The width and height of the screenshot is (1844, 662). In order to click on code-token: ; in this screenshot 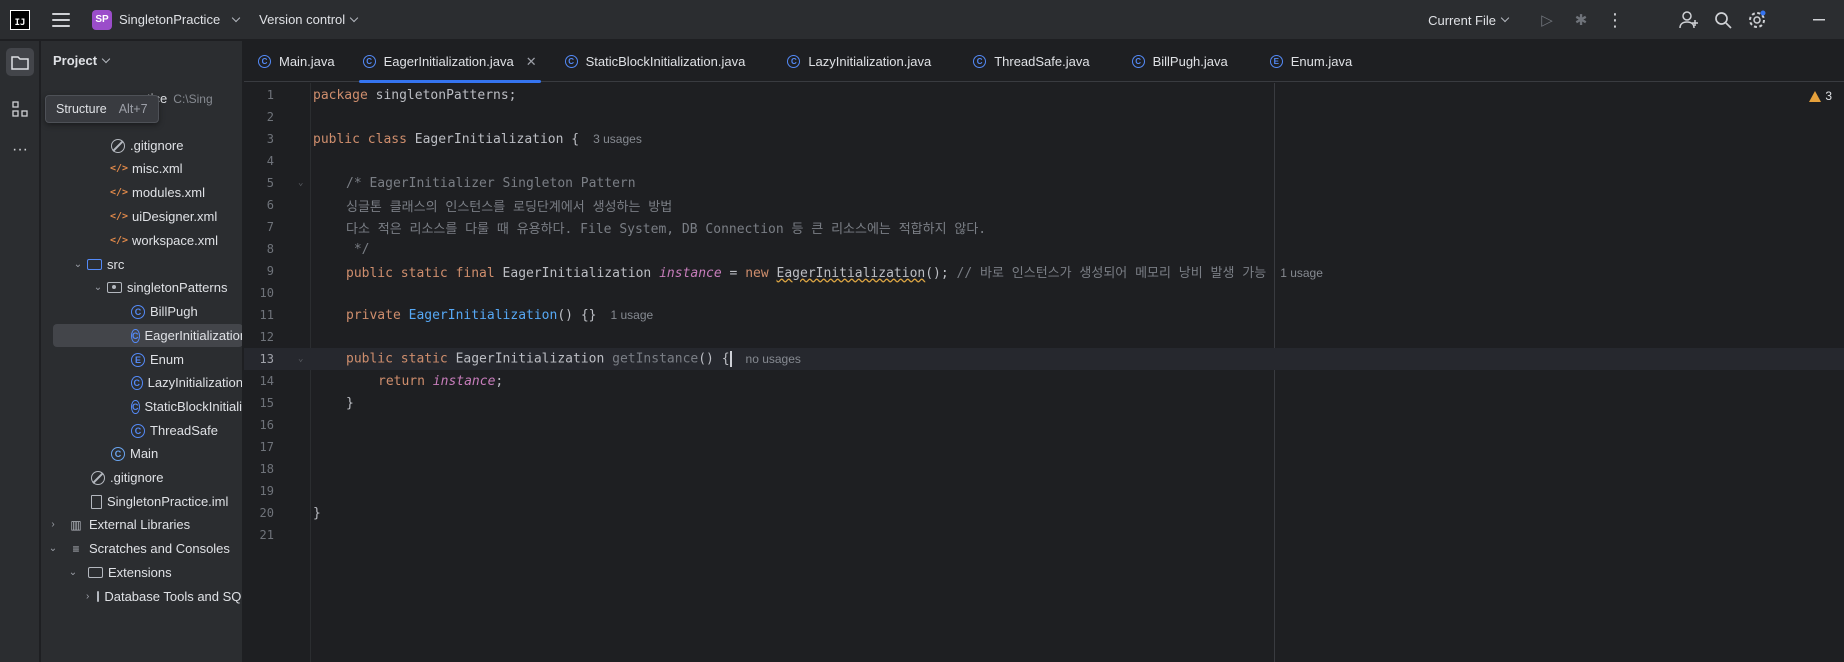, I will do `click(499, 381)`.